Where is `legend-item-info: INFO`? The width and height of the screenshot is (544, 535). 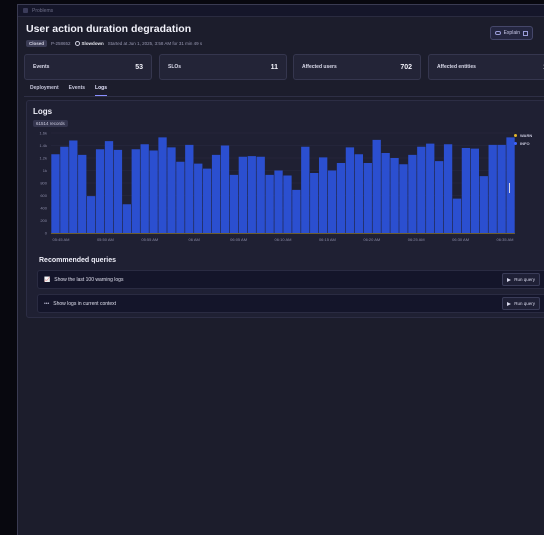 legend-item-info: INFO is located at coordinates (523, 143).